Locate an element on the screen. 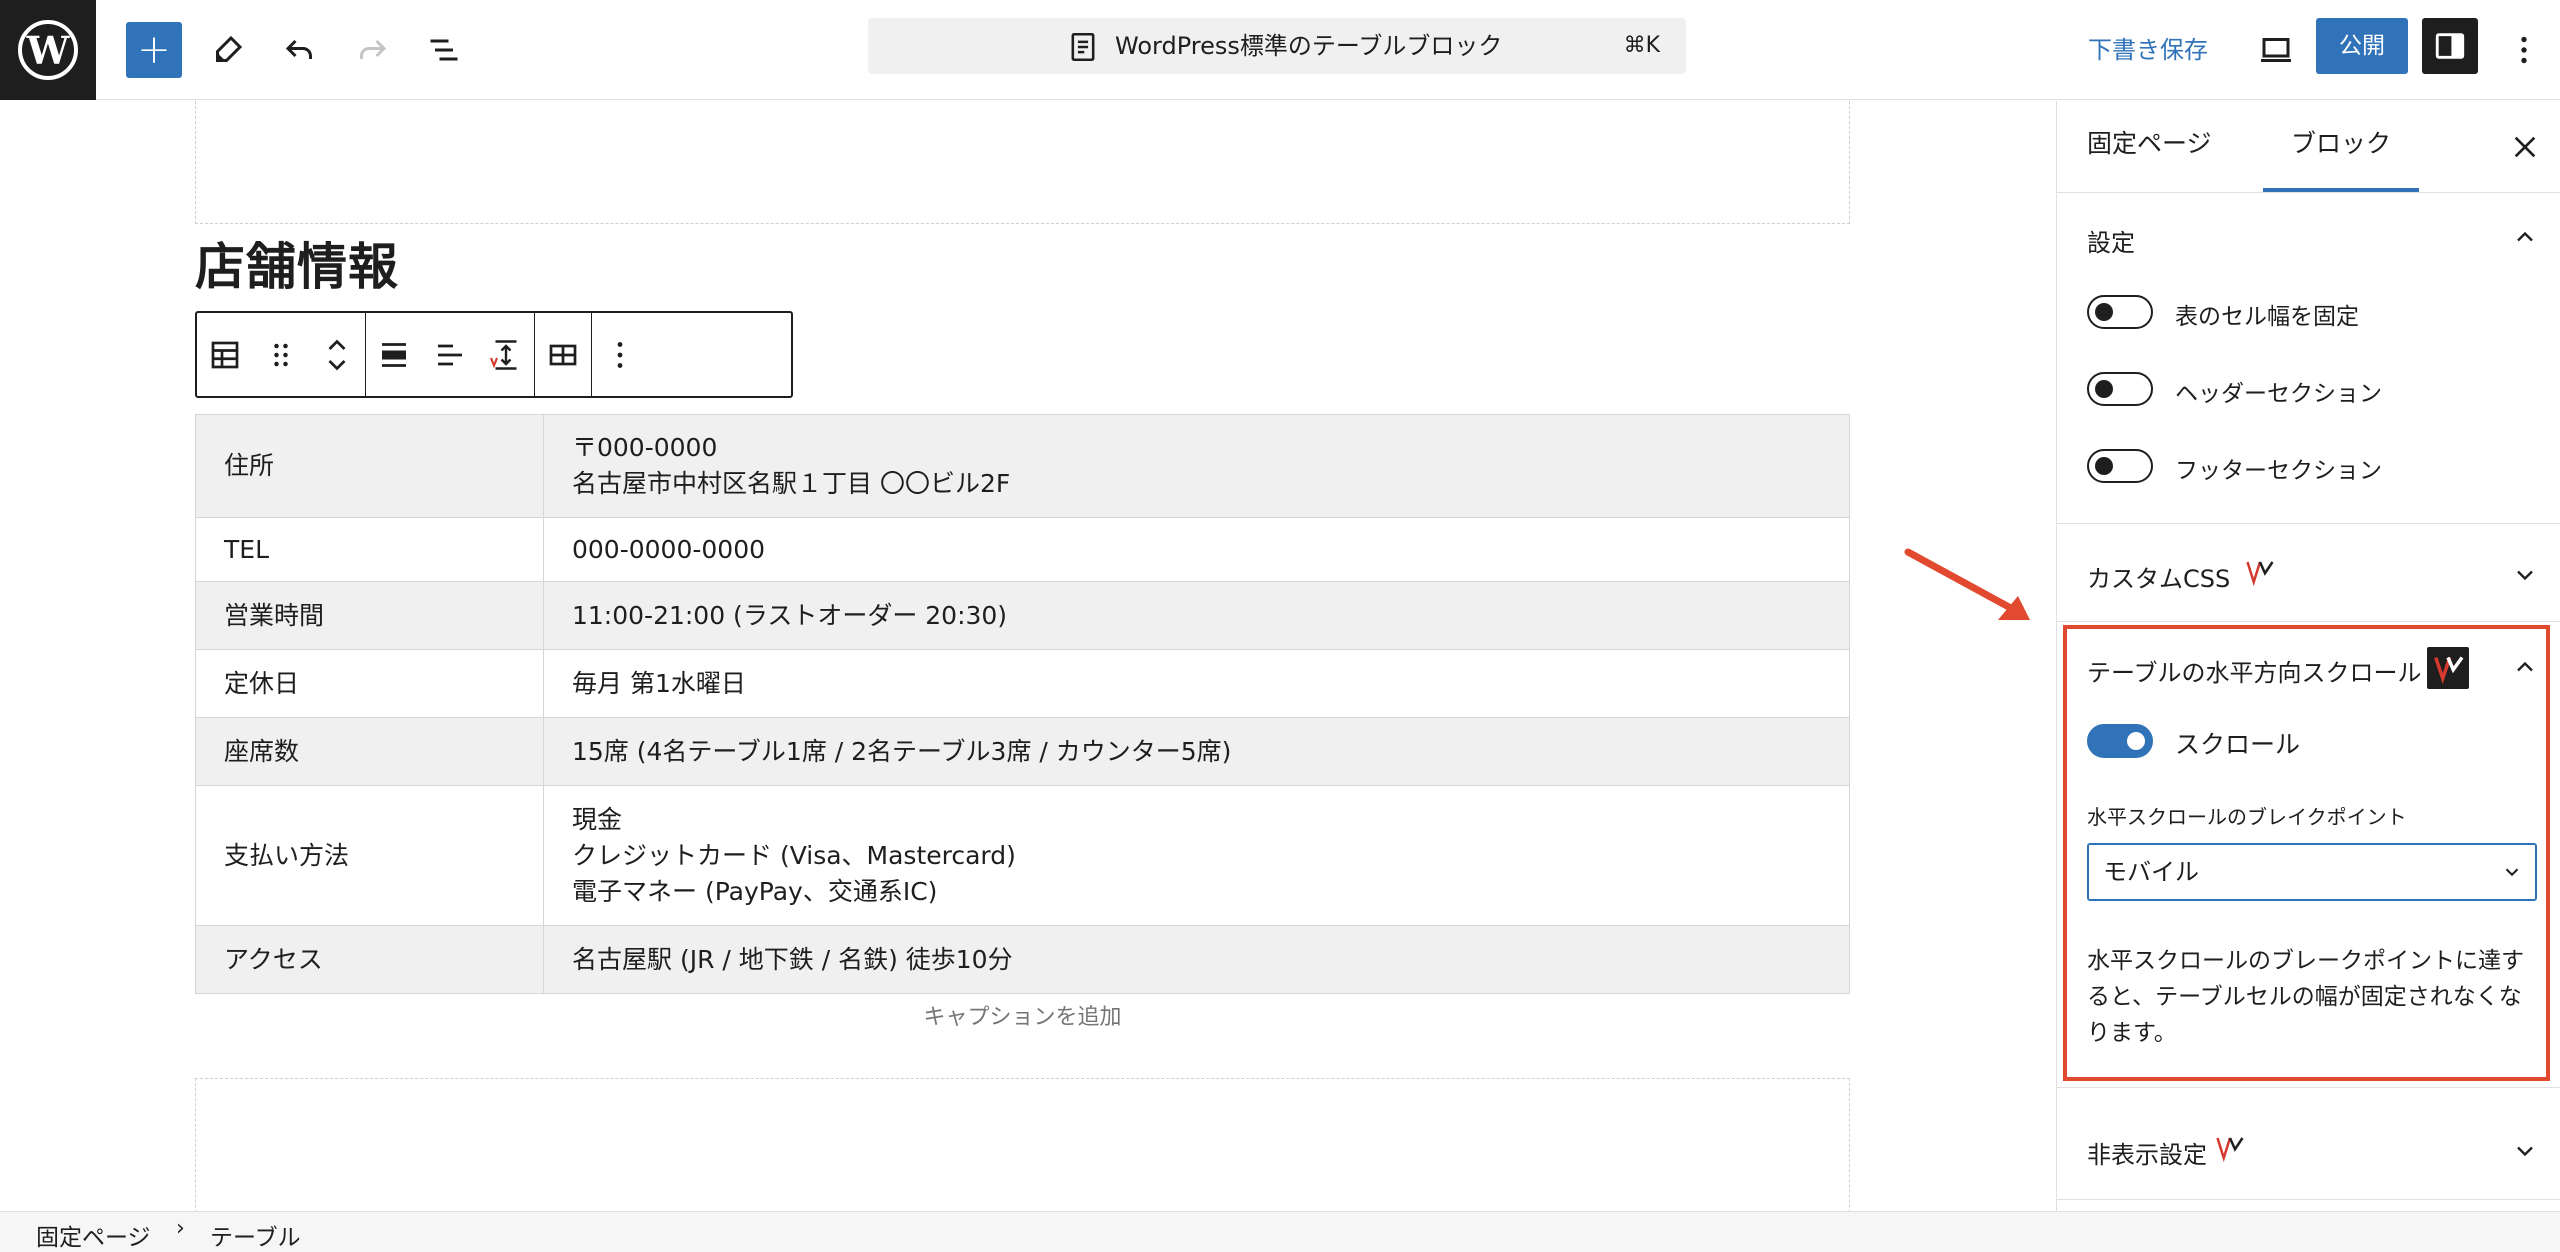 Image resolution: width=2560 pixels, height=1252 pixels. command-palette-button: WordPress標準のテーブルブロック ⌘K is located at coordinates (1277, 46).